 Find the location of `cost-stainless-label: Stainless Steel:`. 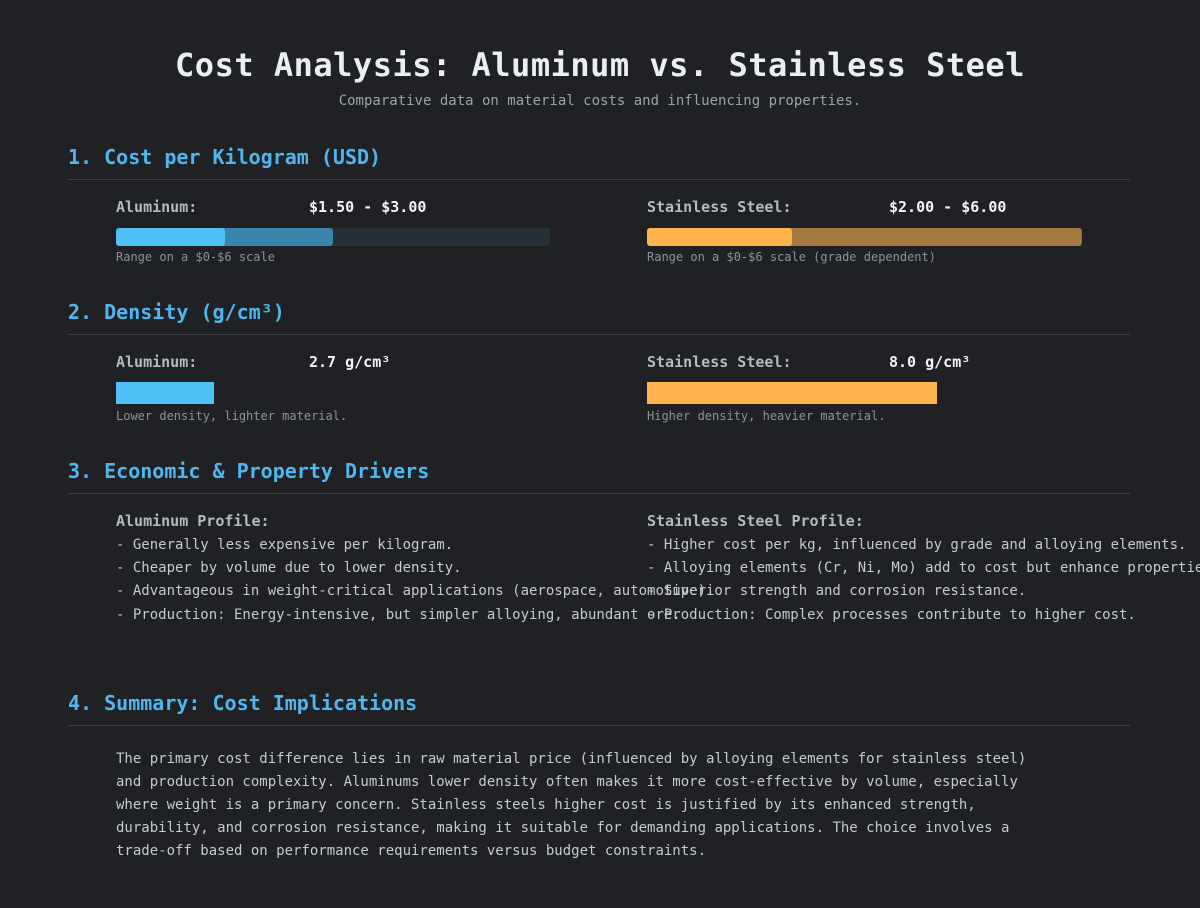

cost-stainless-label: Stainless Steel: is located at coordinates (719, 207).